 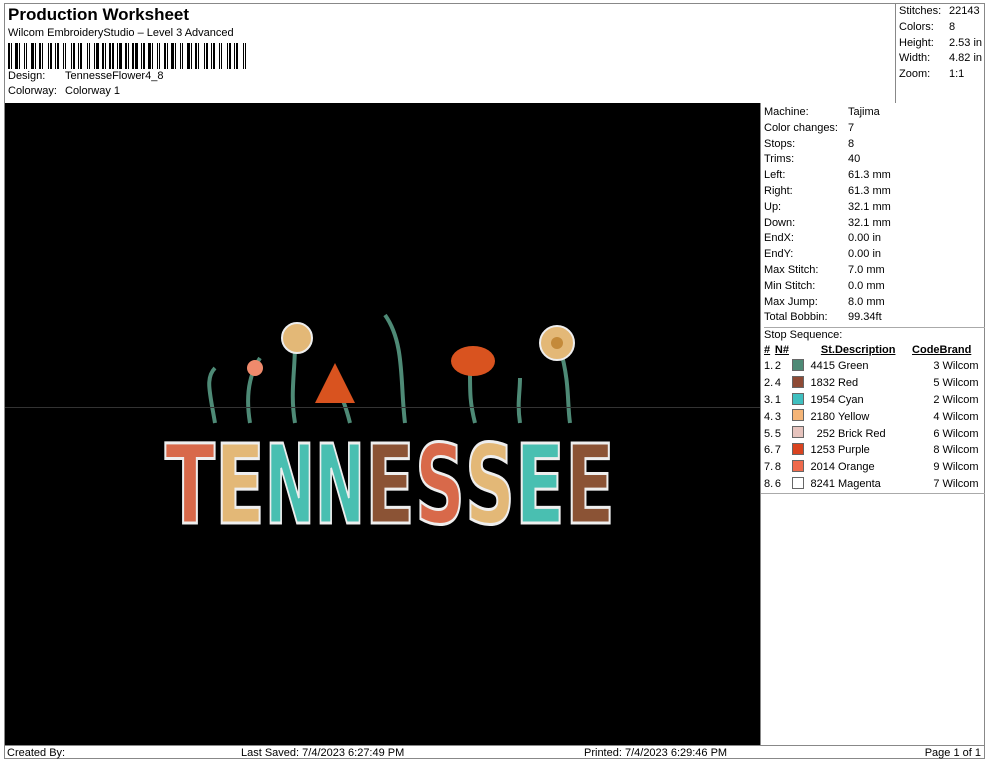 I want to click on detail-row: Down: 32.1 mm, so click(x=874, y=224).